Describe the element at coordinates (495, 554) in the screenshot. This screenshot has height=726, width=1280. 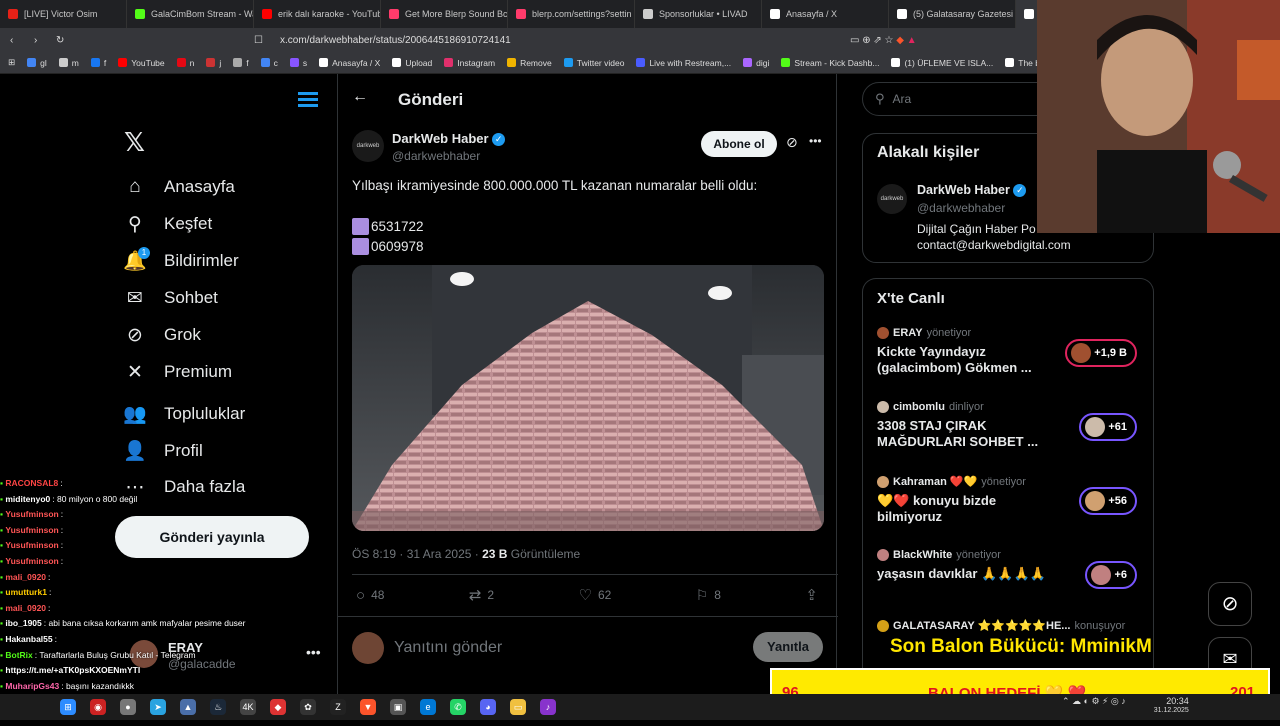
I see `view-count: 23 B` at that location.